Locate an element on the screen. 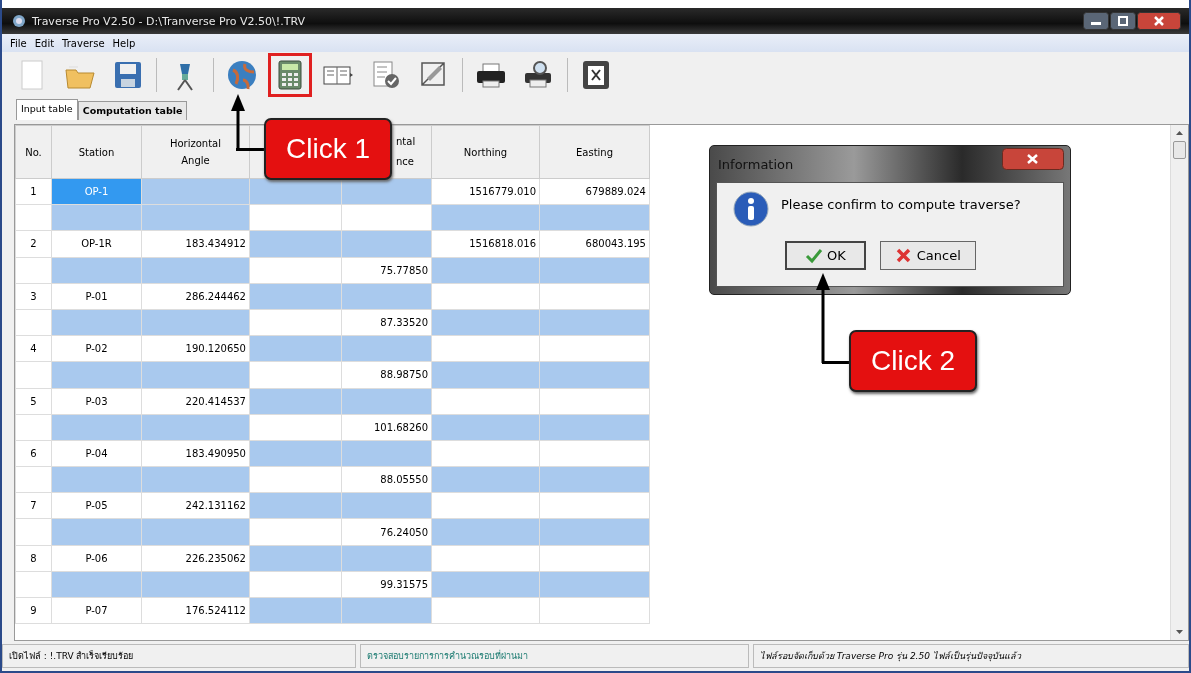 This screenshot has height=673, width=1191. table-cell: 88.05550 is located at coordinates (386, 479).